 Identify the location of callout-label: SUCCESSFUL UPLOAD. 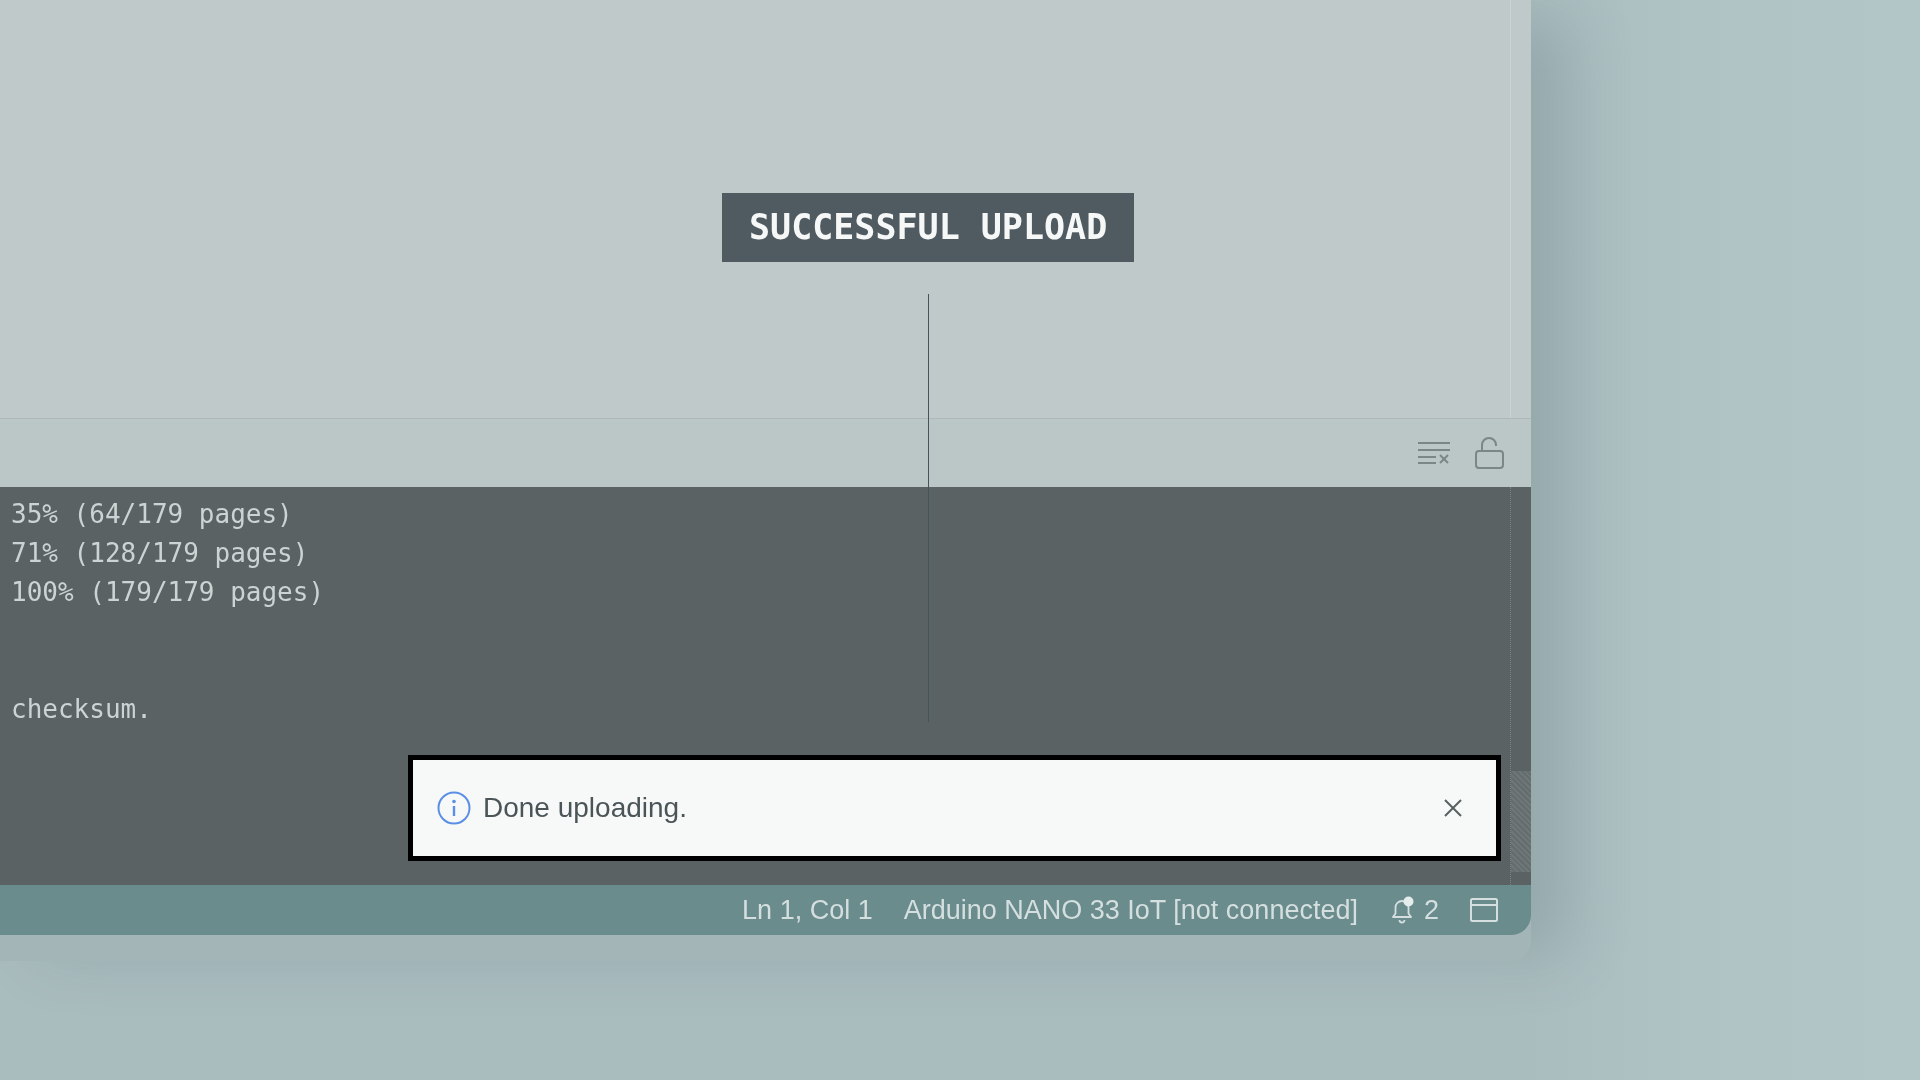
(928, 227).